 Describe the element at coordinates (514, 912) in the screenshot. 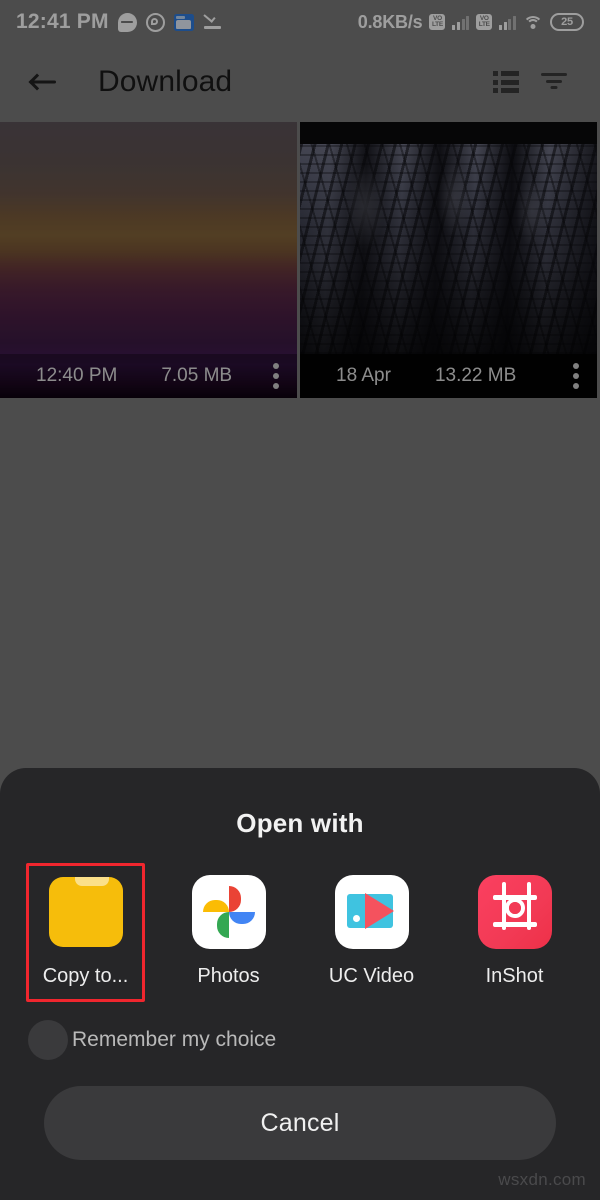

I see `inshot-icon` at that location.